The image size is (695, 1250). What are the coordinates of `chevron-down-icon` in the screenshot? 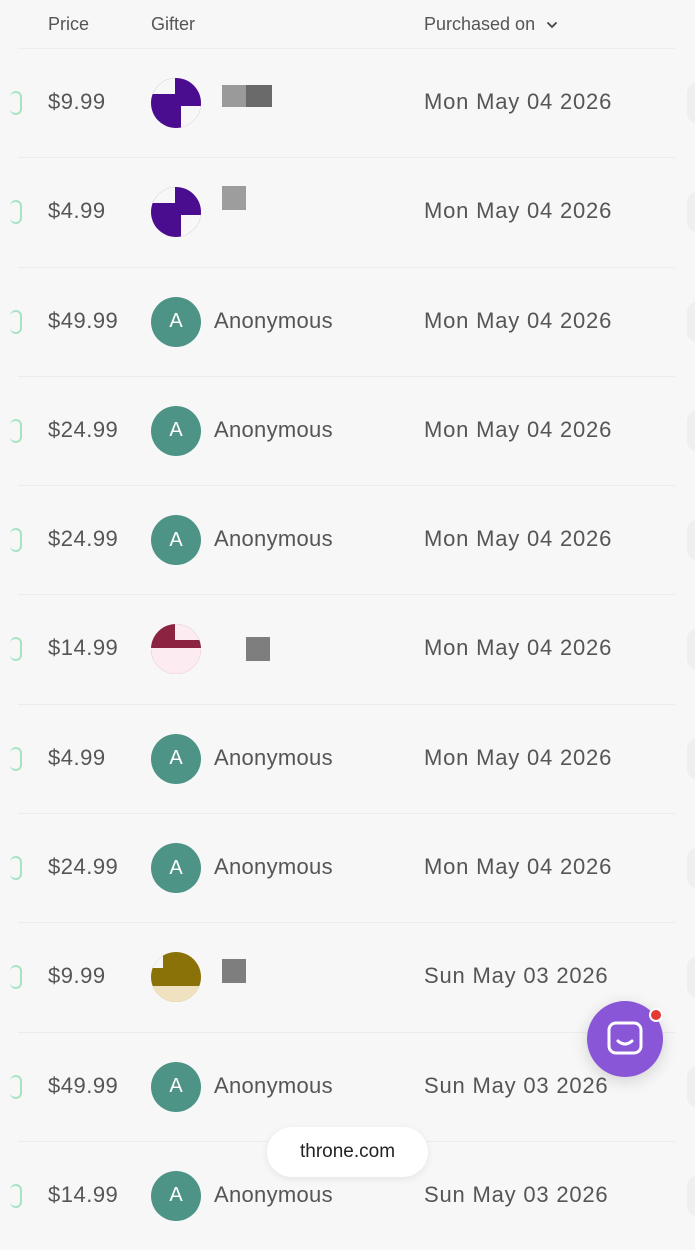 It's located at (552, 24).